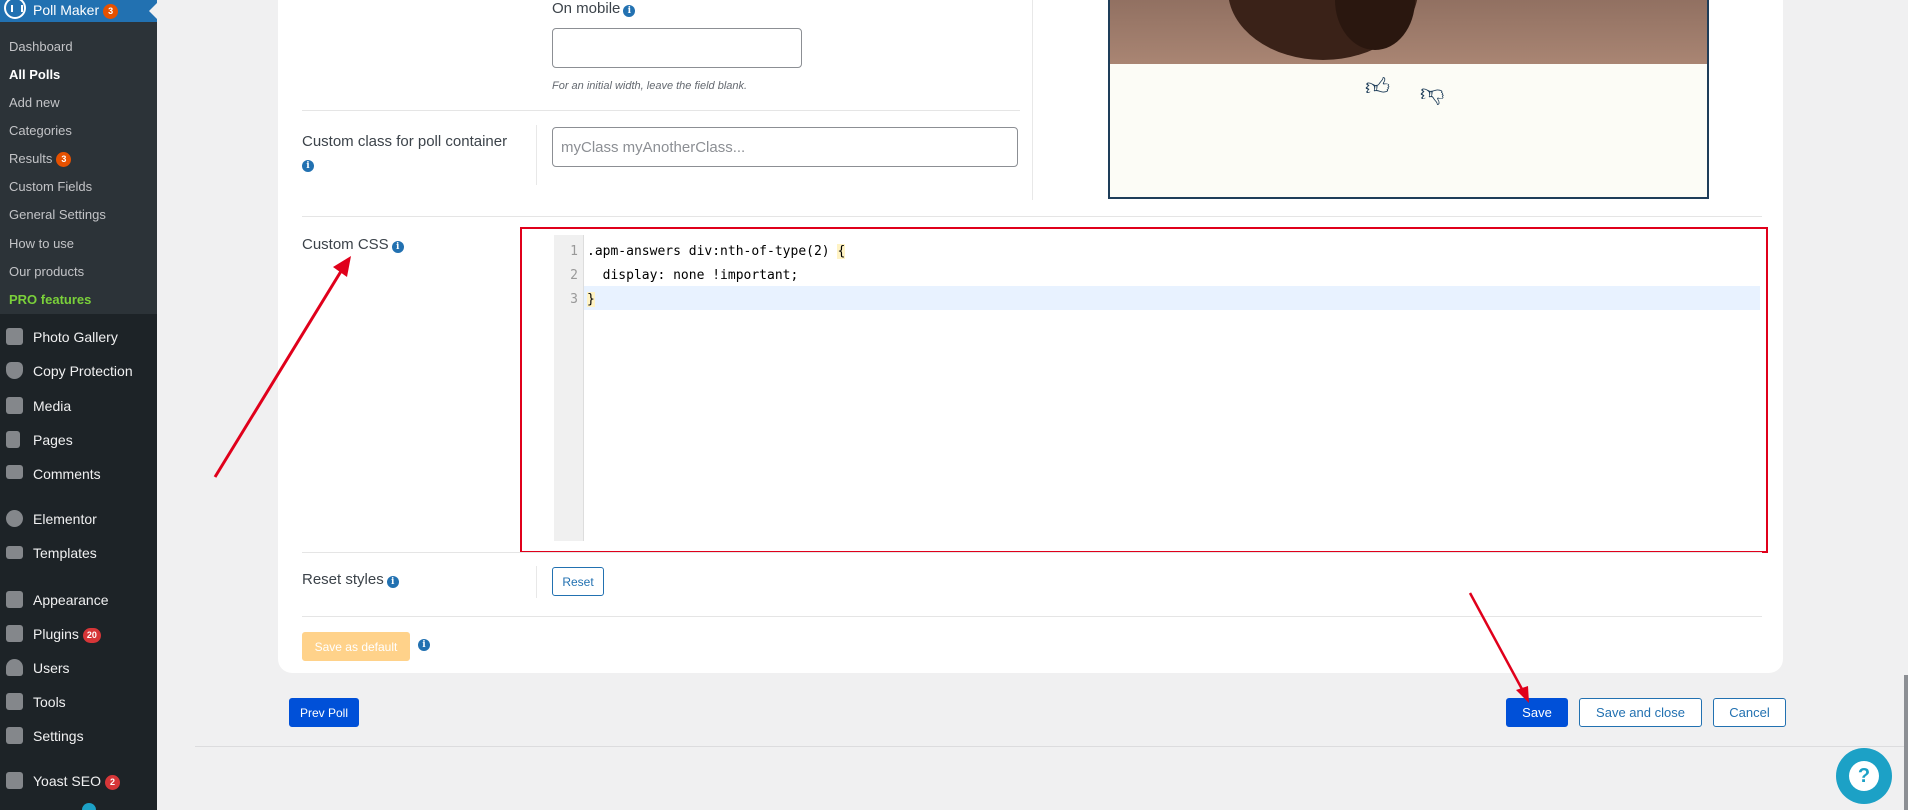 This screenshot has width=1908, height=810. I want to click on arrow-to-custom-css, so click(279, 372).